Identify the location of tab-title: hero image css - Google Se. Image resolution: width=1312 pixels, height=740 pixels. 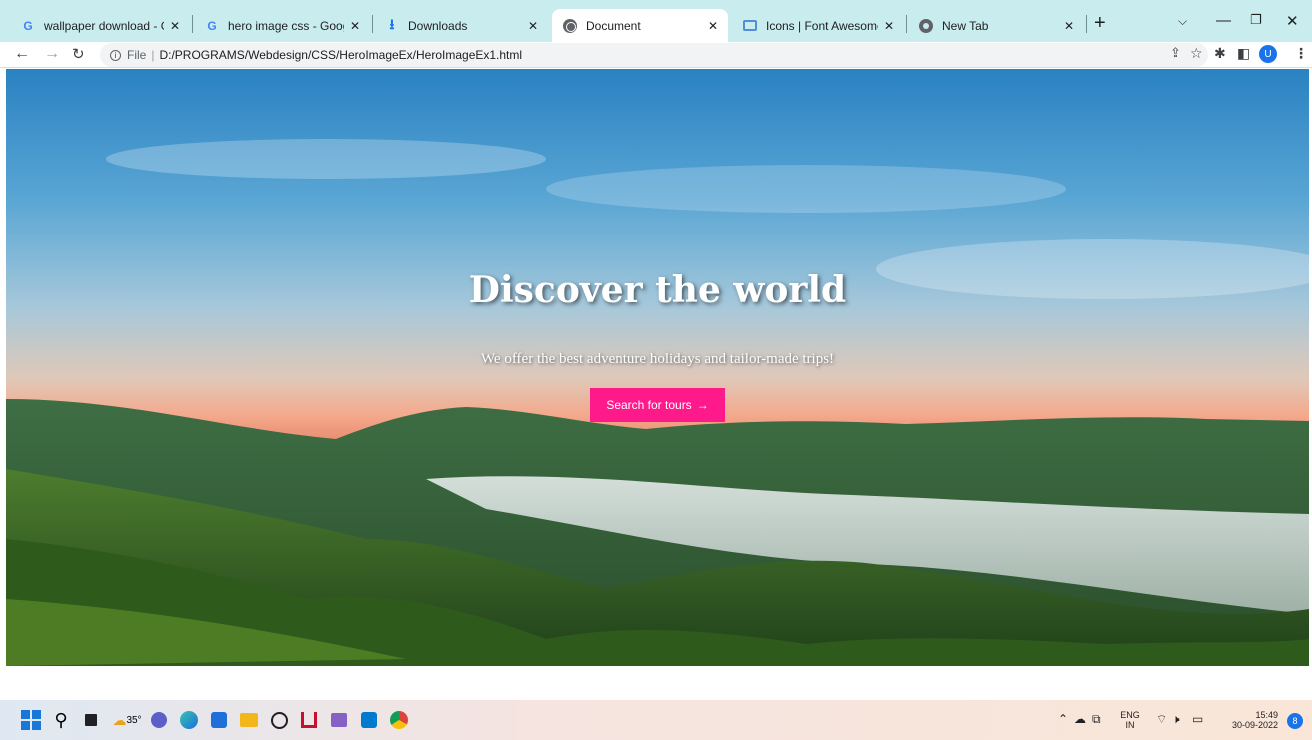
(286, 25).